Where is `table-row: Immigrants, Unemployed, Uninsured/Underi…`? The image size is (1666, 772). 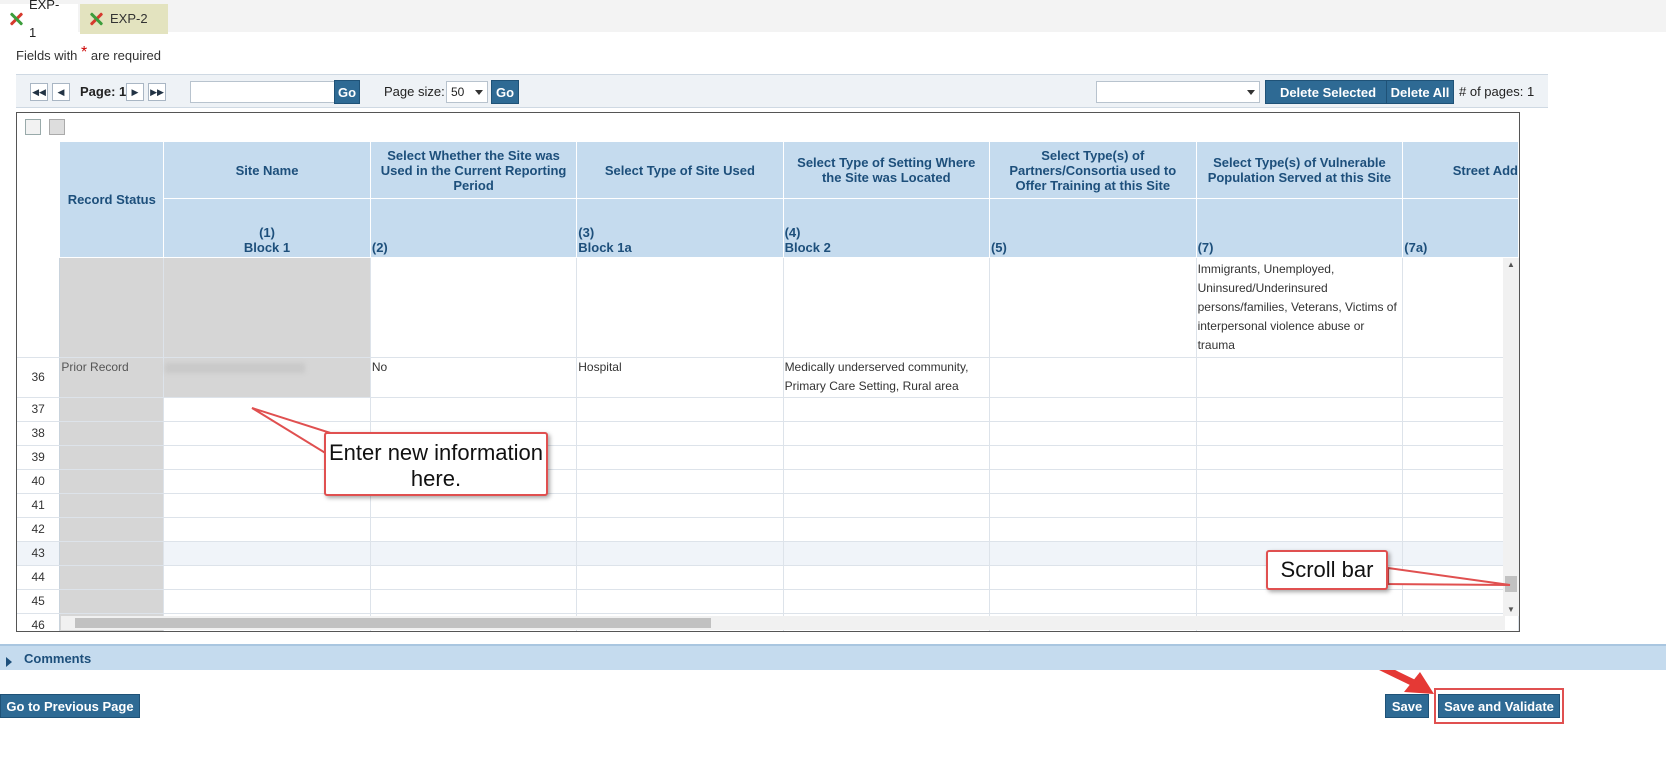
table-row: Immigrants, Unemployed, Uninsured/Underi… is located at coordinates (768, 307).